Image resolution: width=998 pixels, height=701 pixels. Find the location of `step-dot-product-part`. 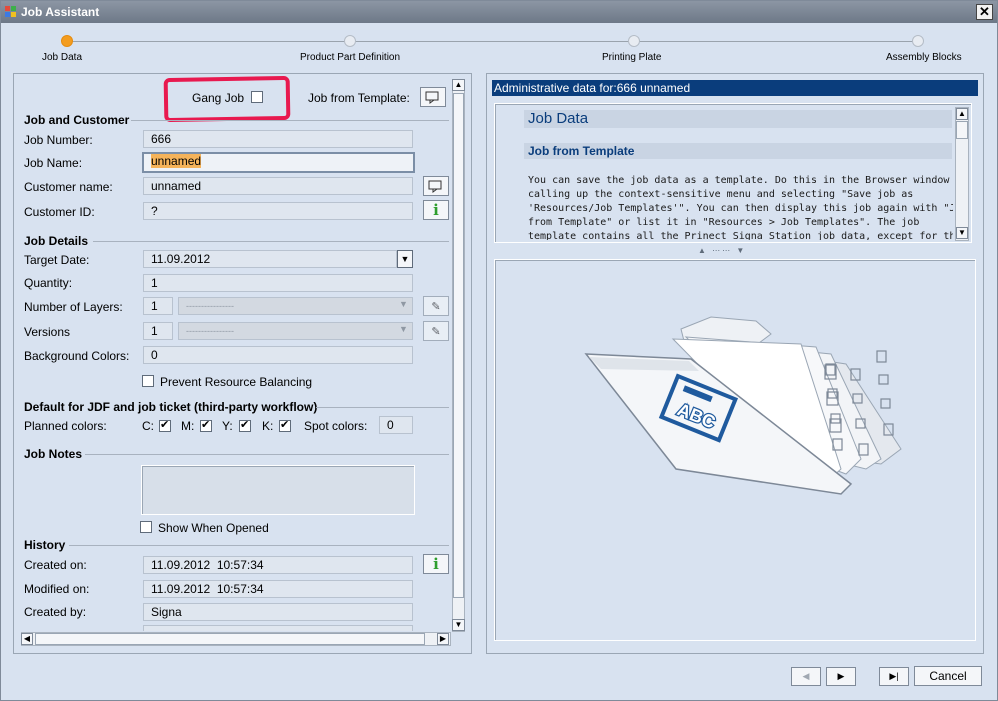

step-dot-product-part is located at coordinates (350, 41).